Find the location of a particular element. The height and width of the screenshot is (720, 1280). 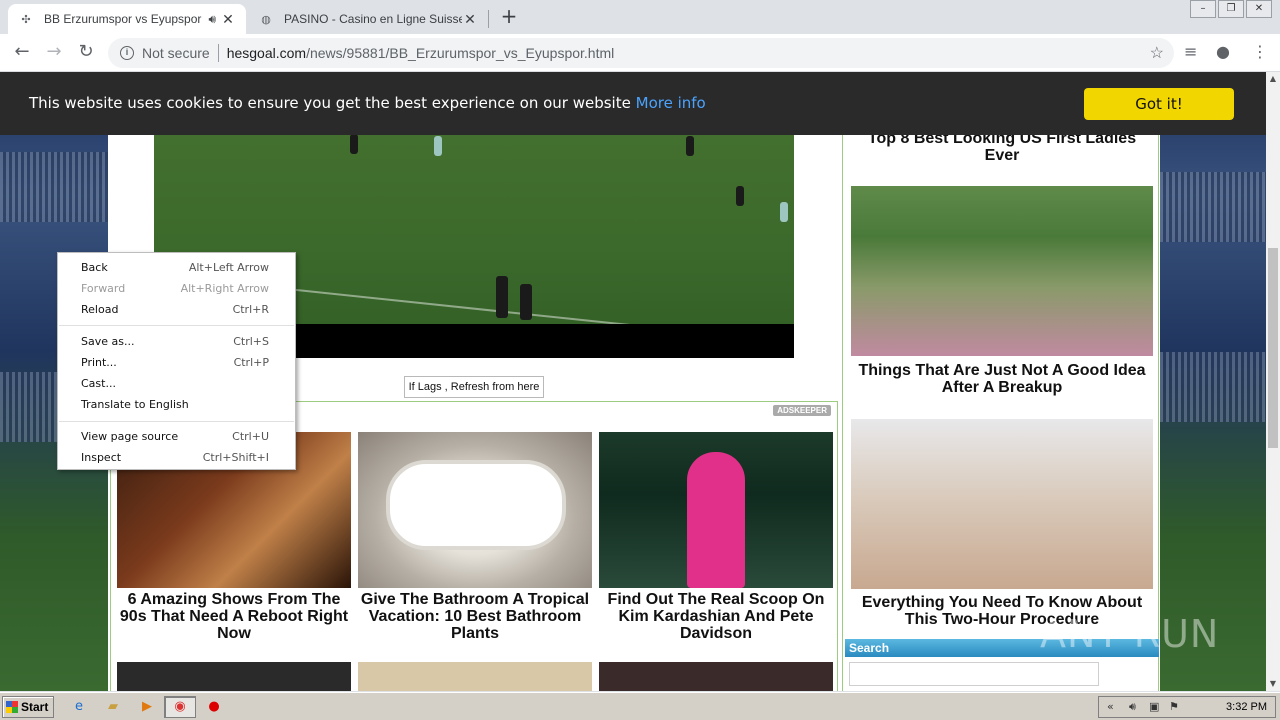

context-menu-print: Print... Ctrl+P is located at coordinates (176, 362).